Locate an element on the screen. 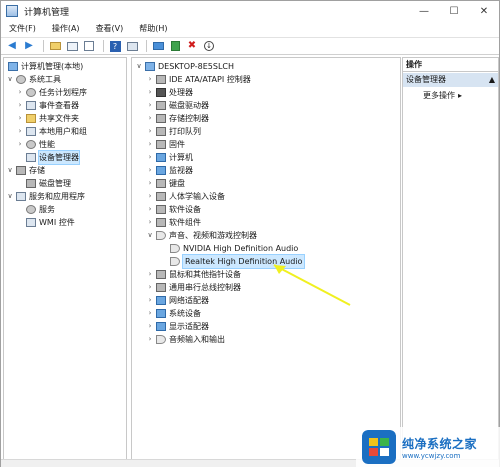  tree-root: 计算机管理(本地) is located at coordinates (44, 66).